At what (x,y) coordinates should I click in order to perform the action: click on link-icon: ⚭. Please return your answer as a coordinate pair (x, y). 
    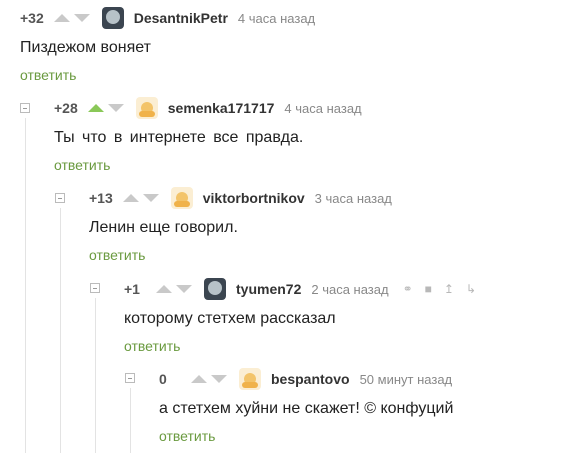
    Looking at the image, I should click on (408, 289).